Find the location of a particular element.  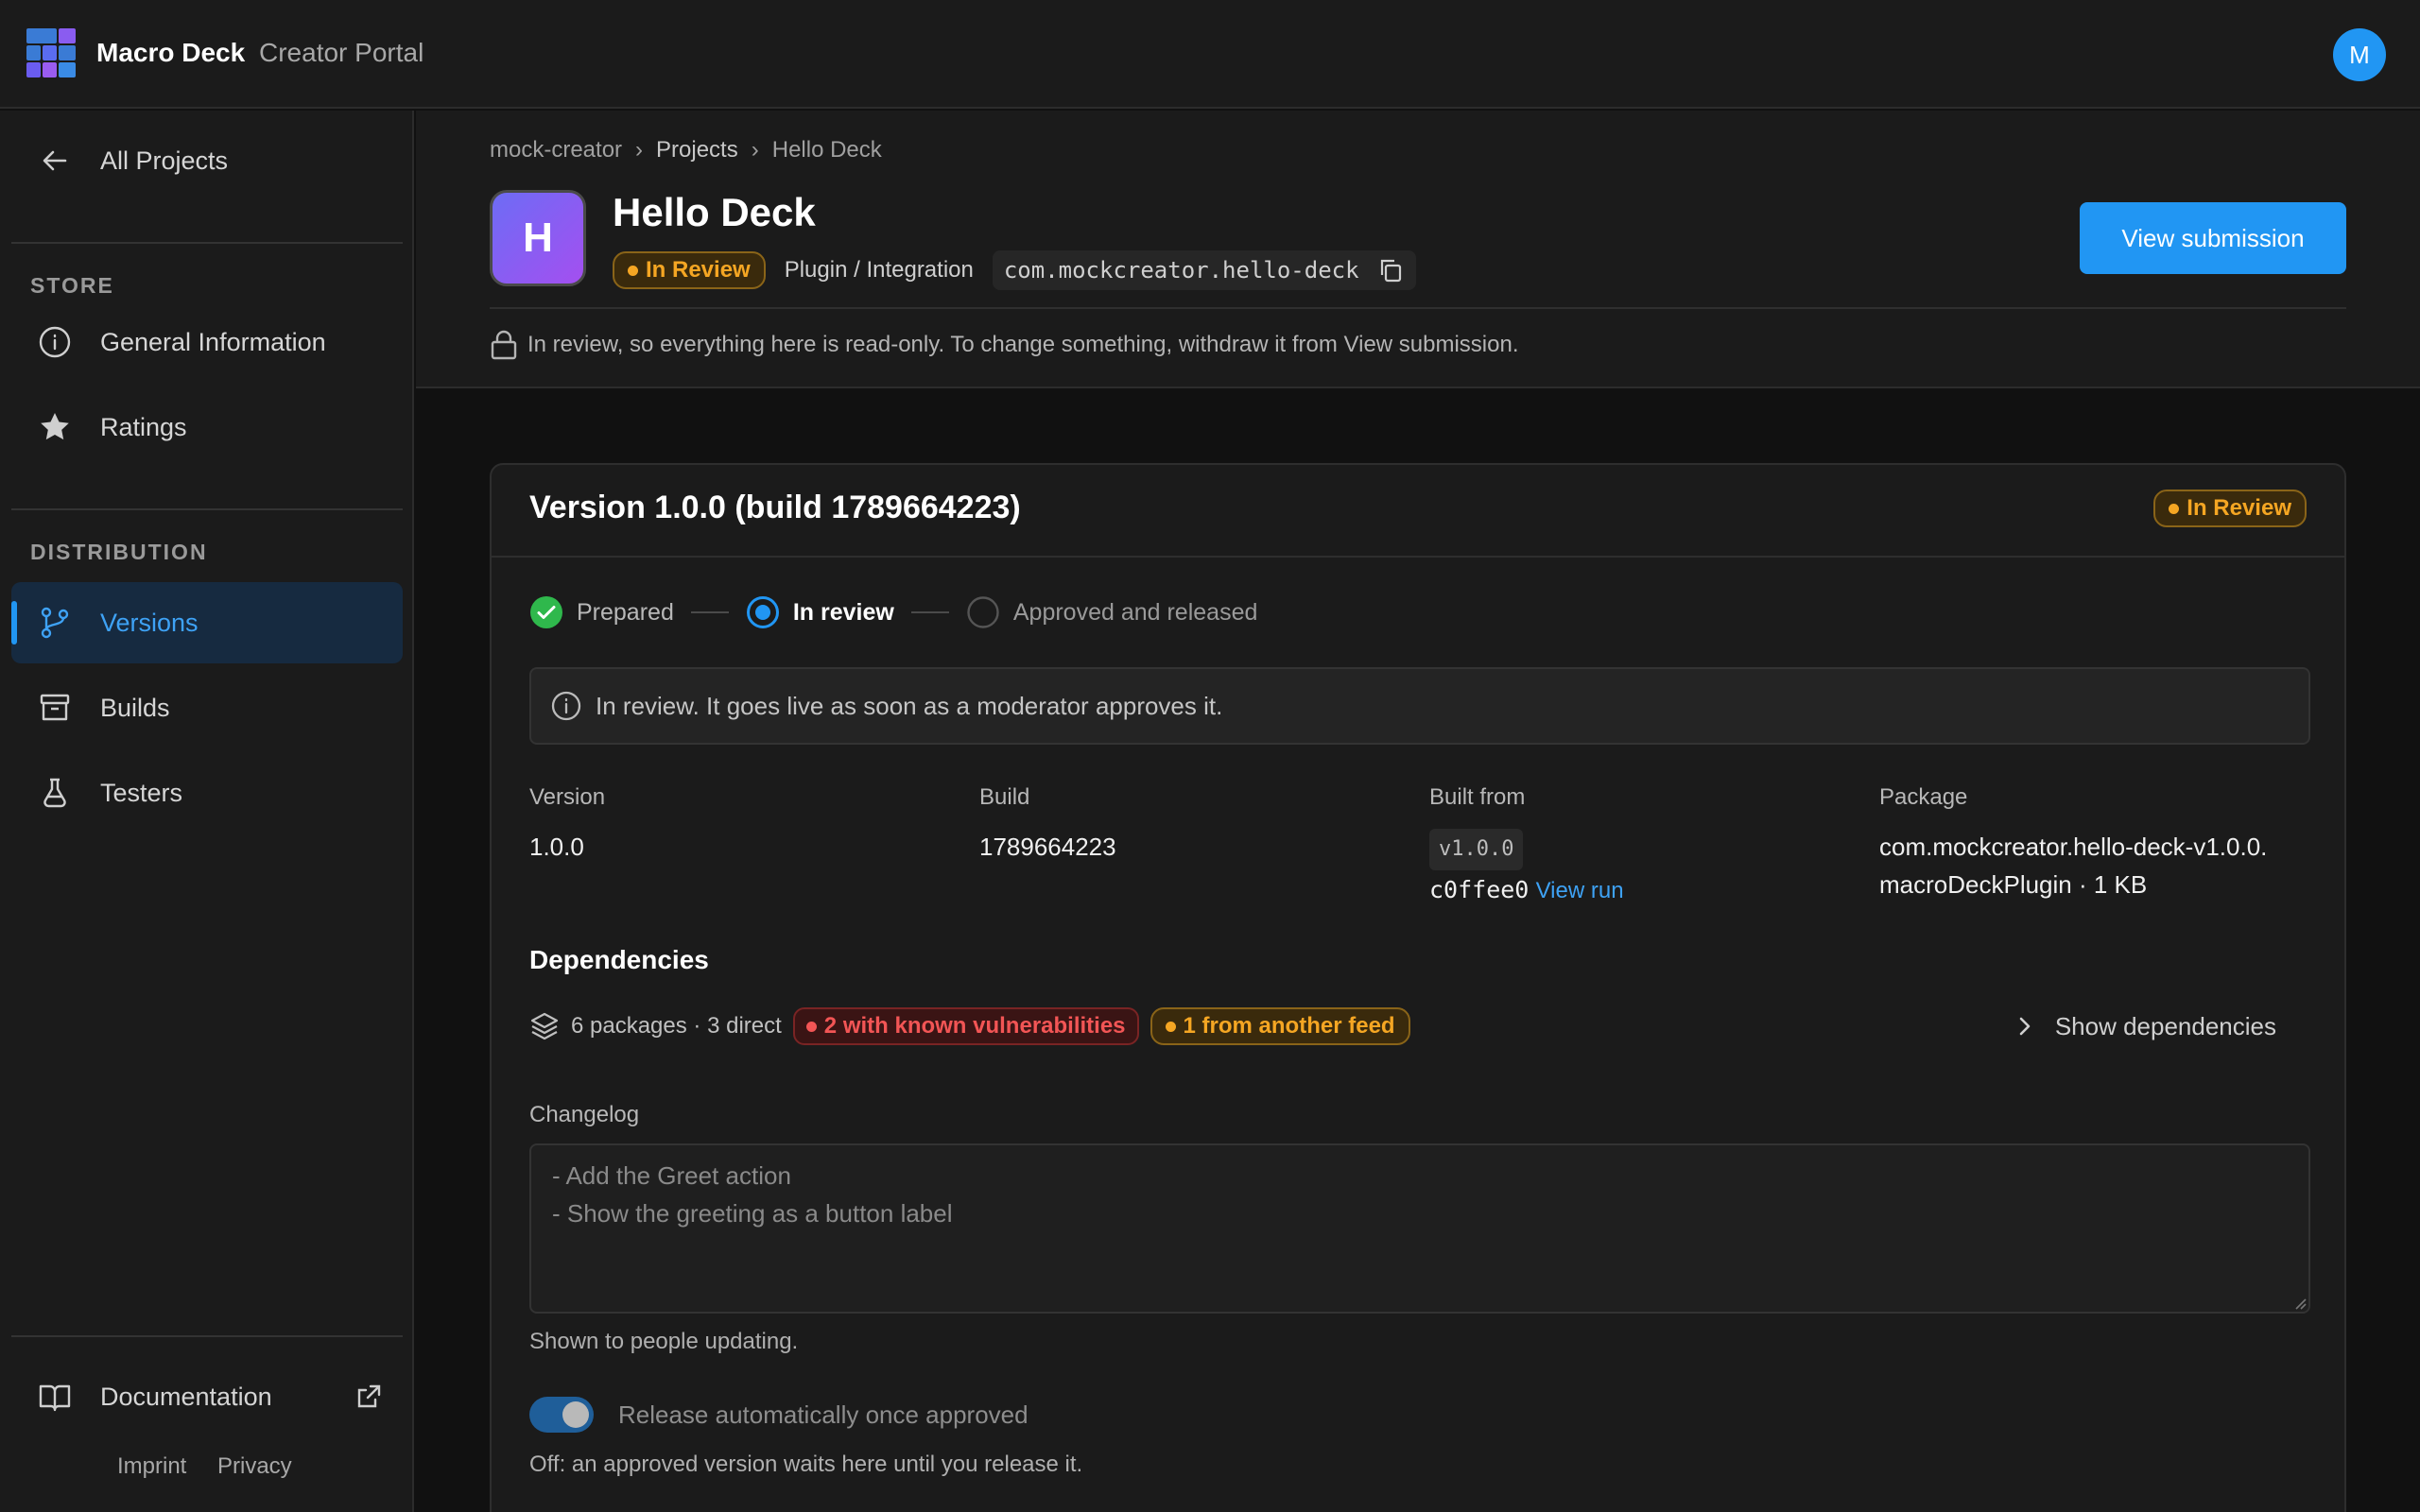

other-feed-dot is located at coordinates (1170, 1026).